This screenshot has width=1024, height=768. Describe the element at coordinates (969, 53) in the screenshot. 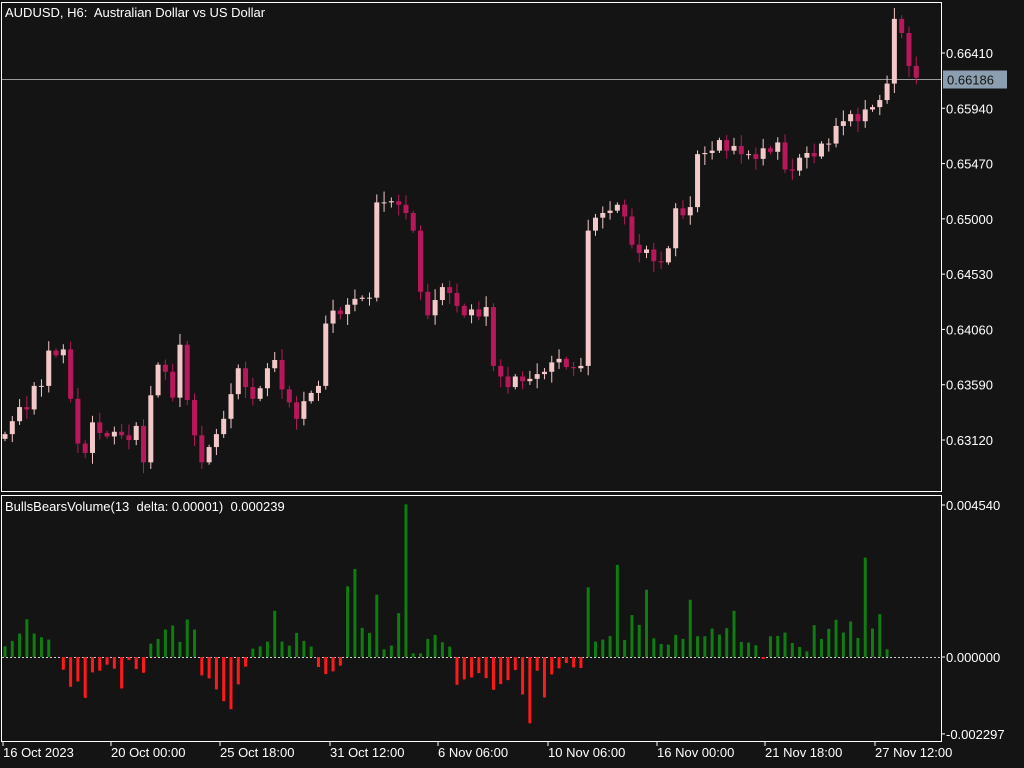

I see `price-tick-label: 0.66410` at that location.